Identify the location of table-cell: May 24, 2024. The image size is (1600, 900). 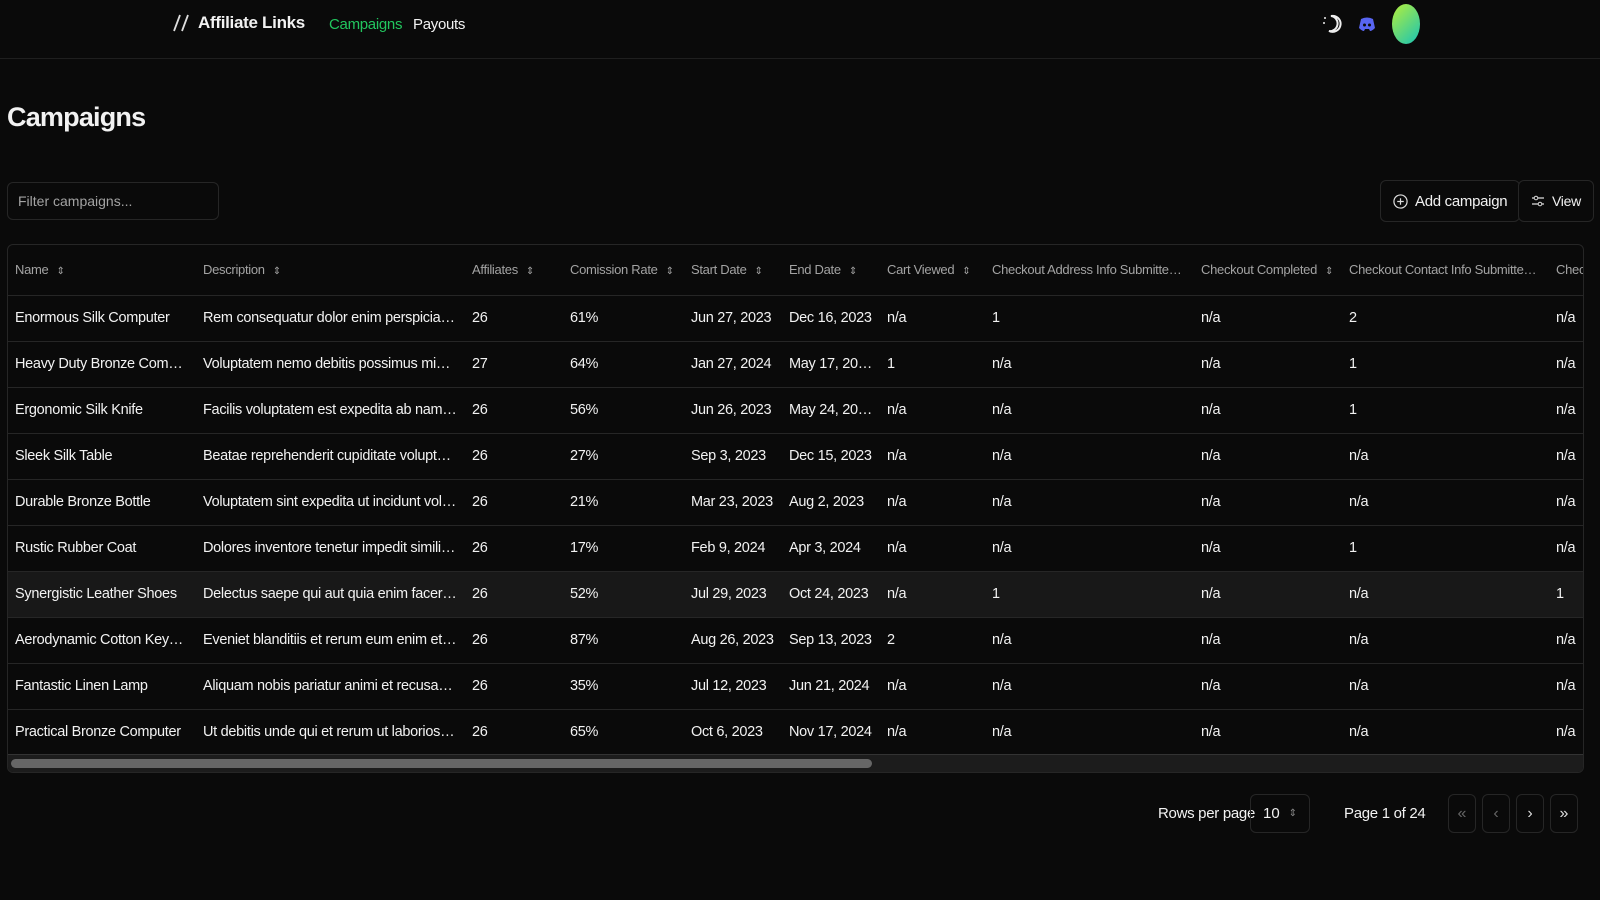
(831, 409).